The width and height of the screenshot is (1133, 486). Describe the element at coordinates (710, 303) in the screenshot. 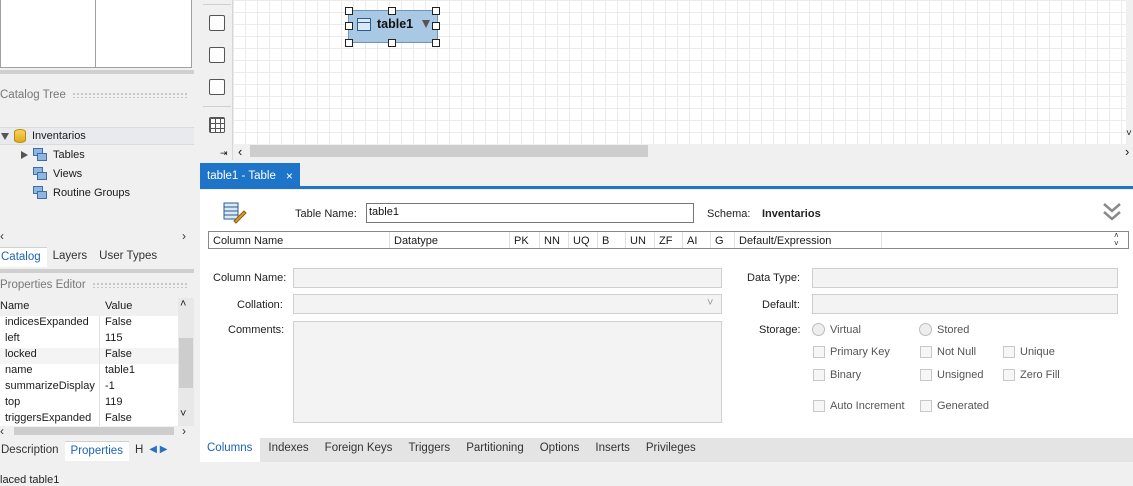

I see `chevron-down-icon: ˅` at that location.